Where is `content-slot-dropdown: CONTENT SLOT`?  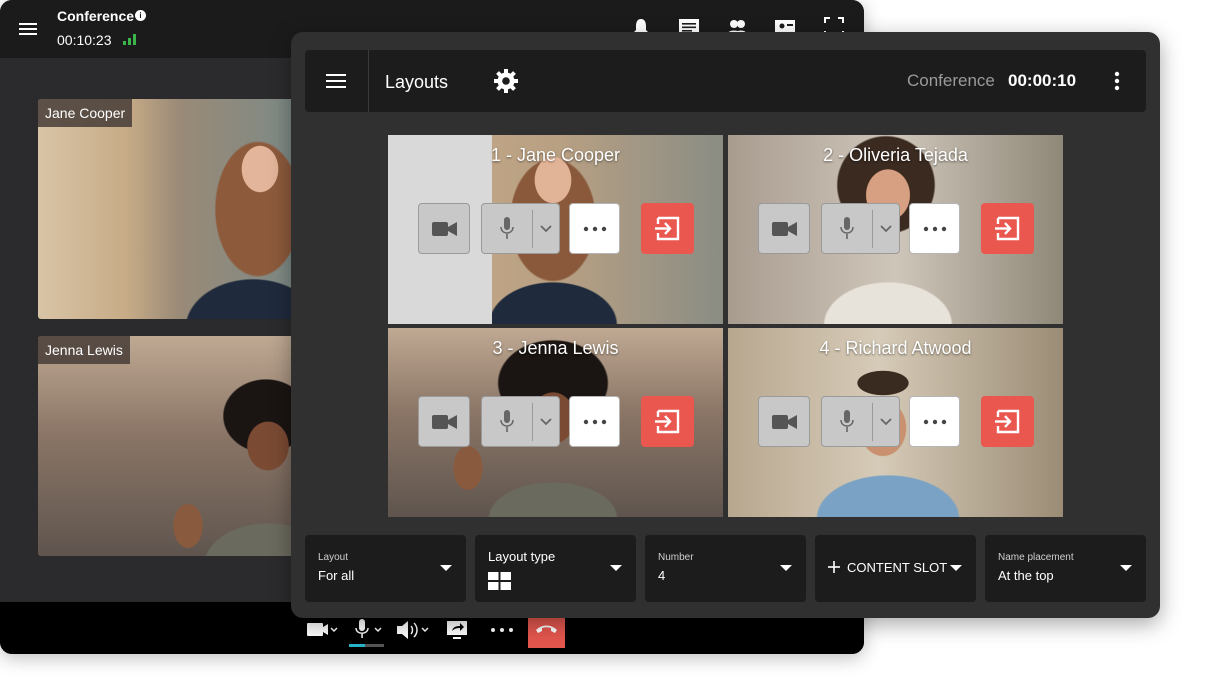
content-slot-dropdown: CONTENT SLOT is located at coordinates (895, 568).